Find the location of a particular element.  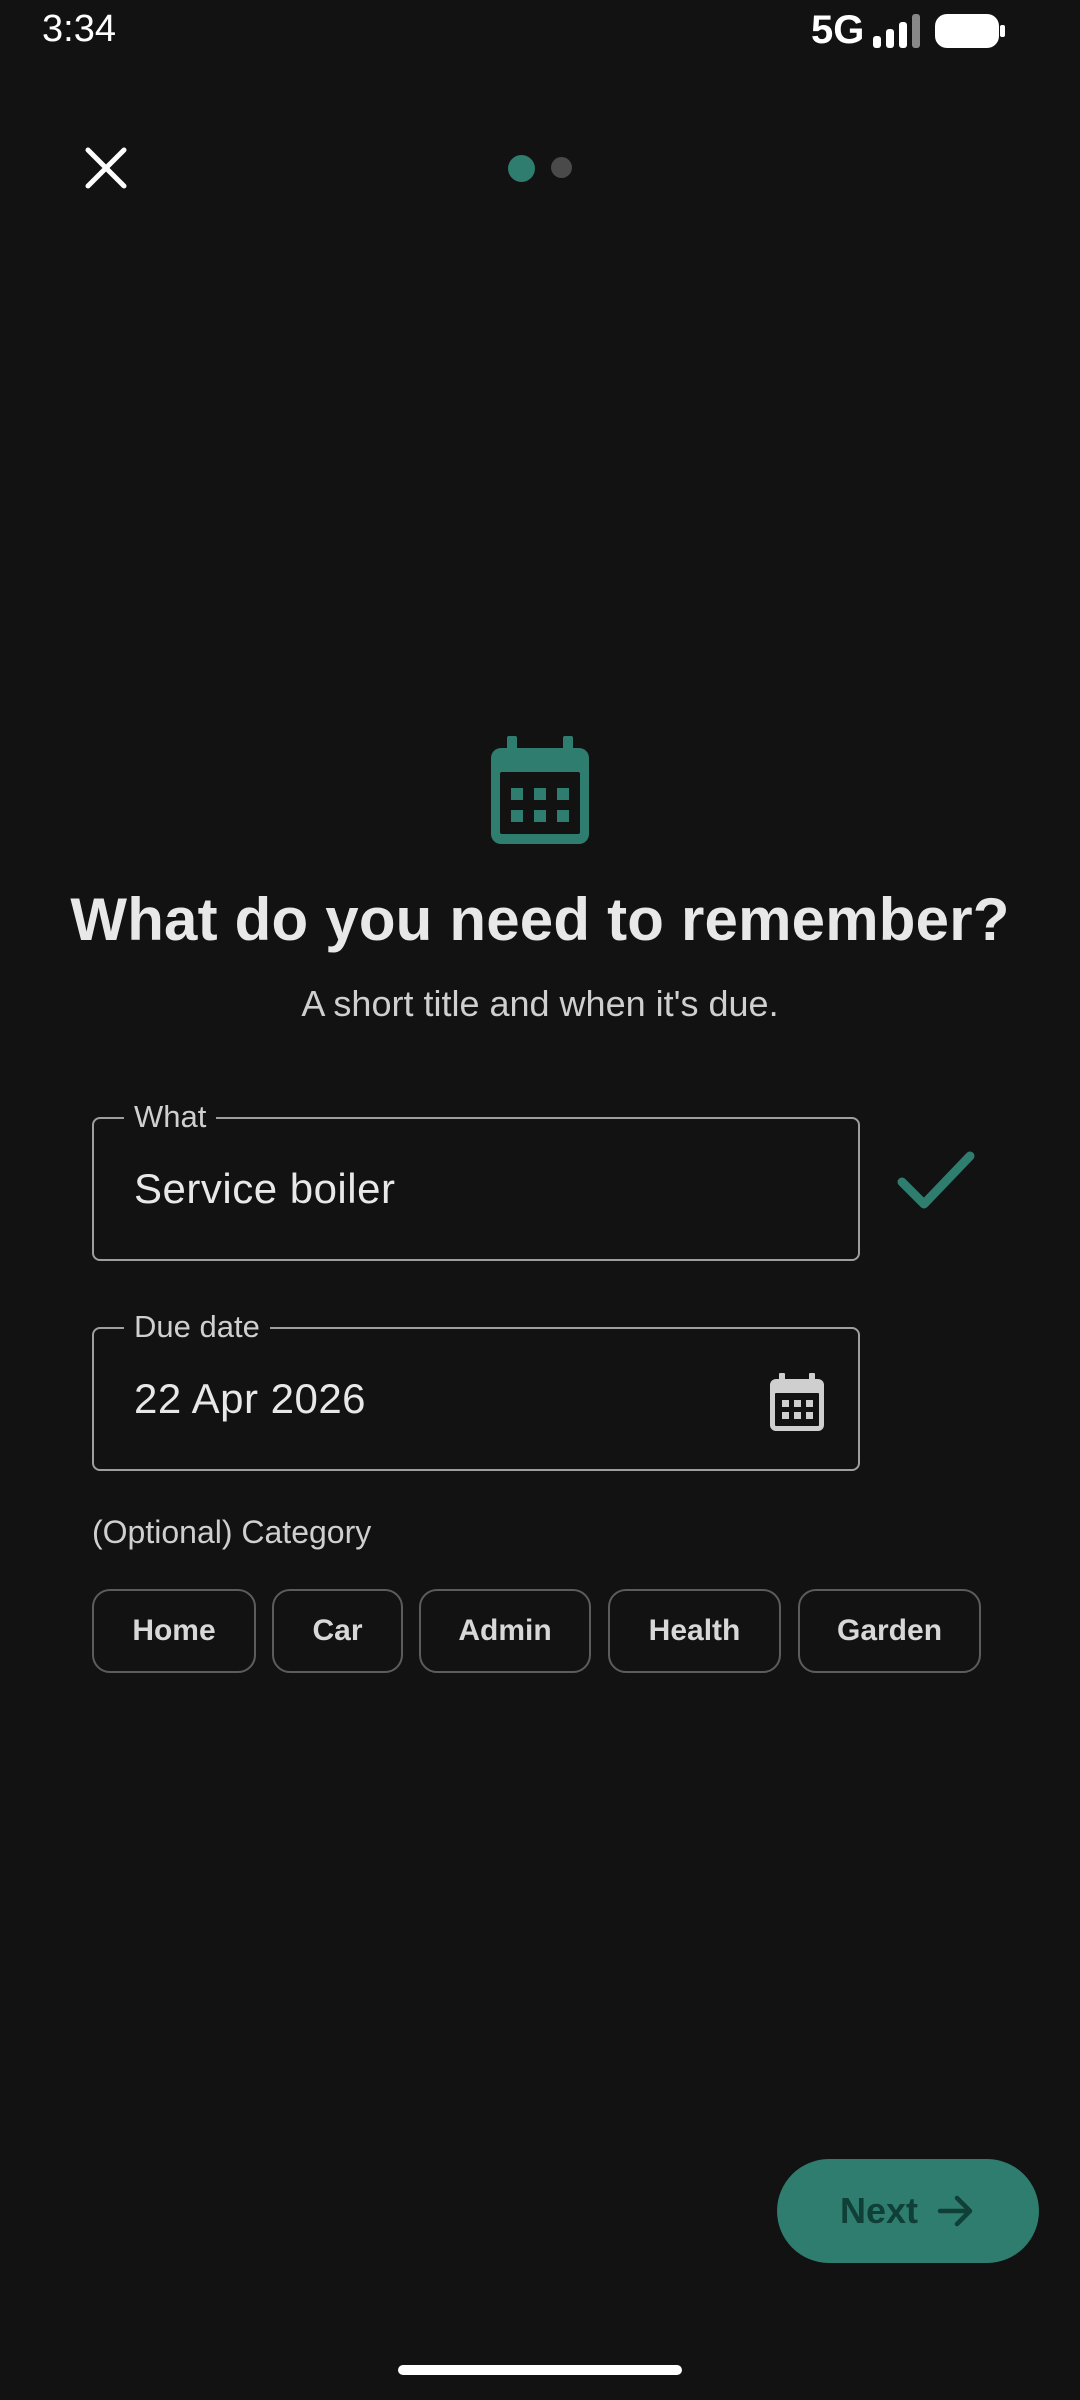

due-date-field: Due date 22 Apr 2026 is located at coordinates (476, 1389).